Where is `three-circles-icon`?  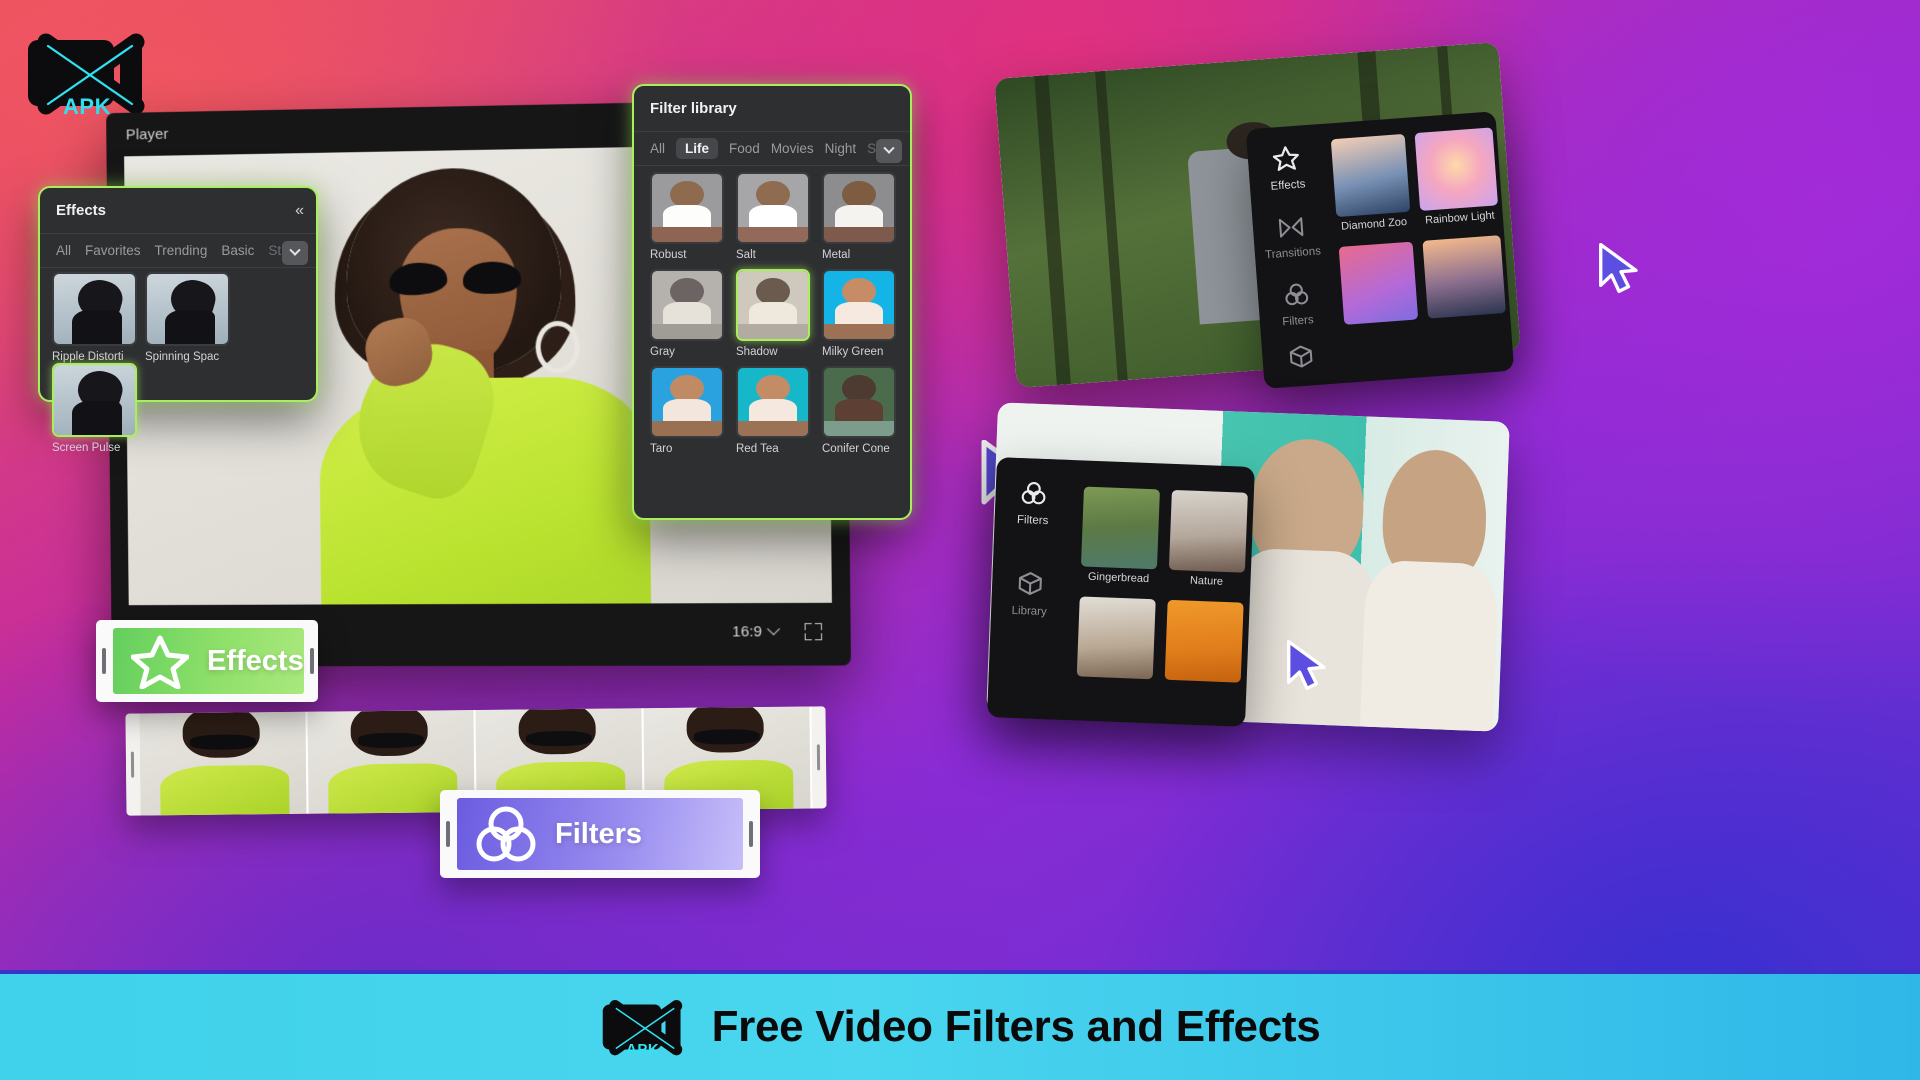 three-circles-icon is located at coordinates (1033, 493).